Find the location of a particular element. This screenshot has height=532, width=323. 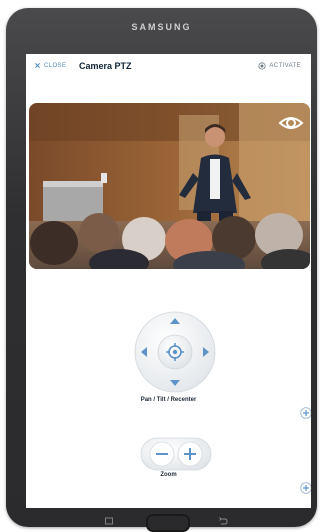

add-zoom-button is located at coordinates (305, 488).